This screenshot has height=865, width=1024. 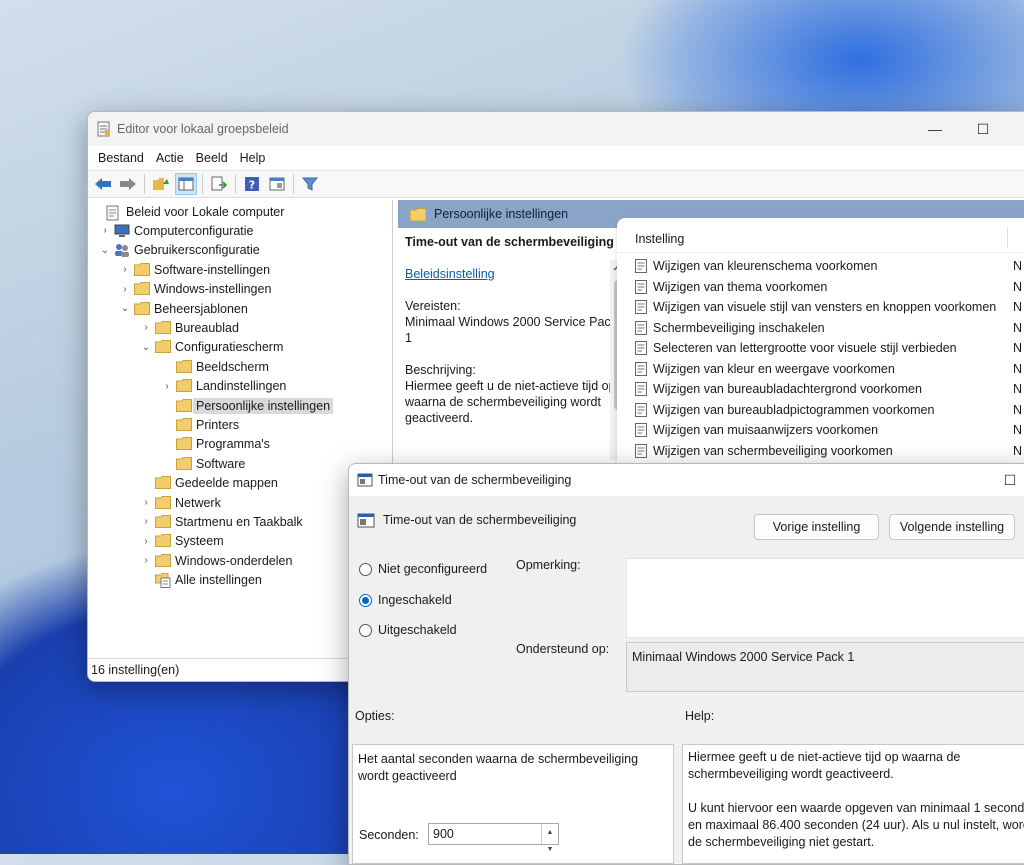 What do you see at coordinates (215, 560) in the screenshot?
I see `tree-item: › Windows-onderdelen` at bounding box center [215, 560].